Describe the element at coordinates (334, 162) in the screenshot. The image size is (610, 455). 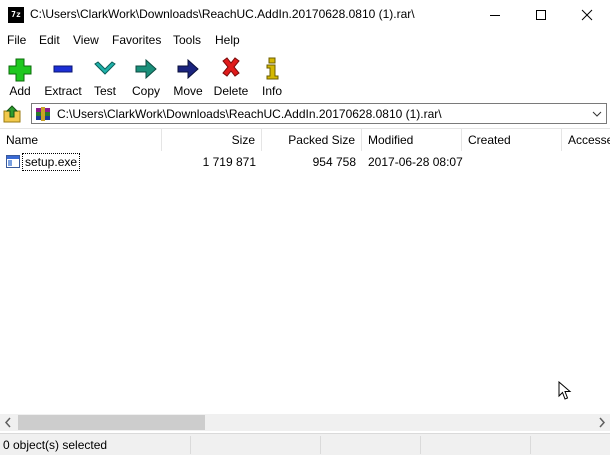
I see `file-packed-size-cell: 954 758` at that location.